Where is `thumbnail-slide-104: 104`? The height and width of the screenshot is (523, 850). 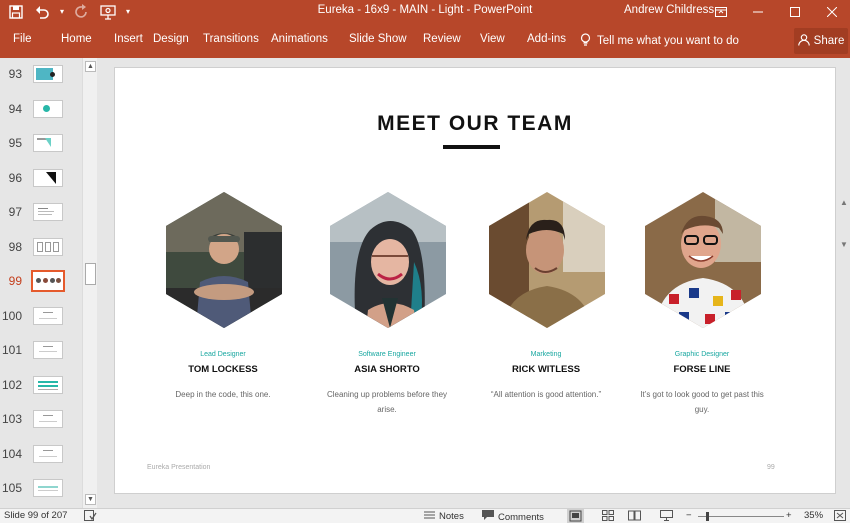
thumbnail-slide-104: 104 is located at coordinates (42, 455).